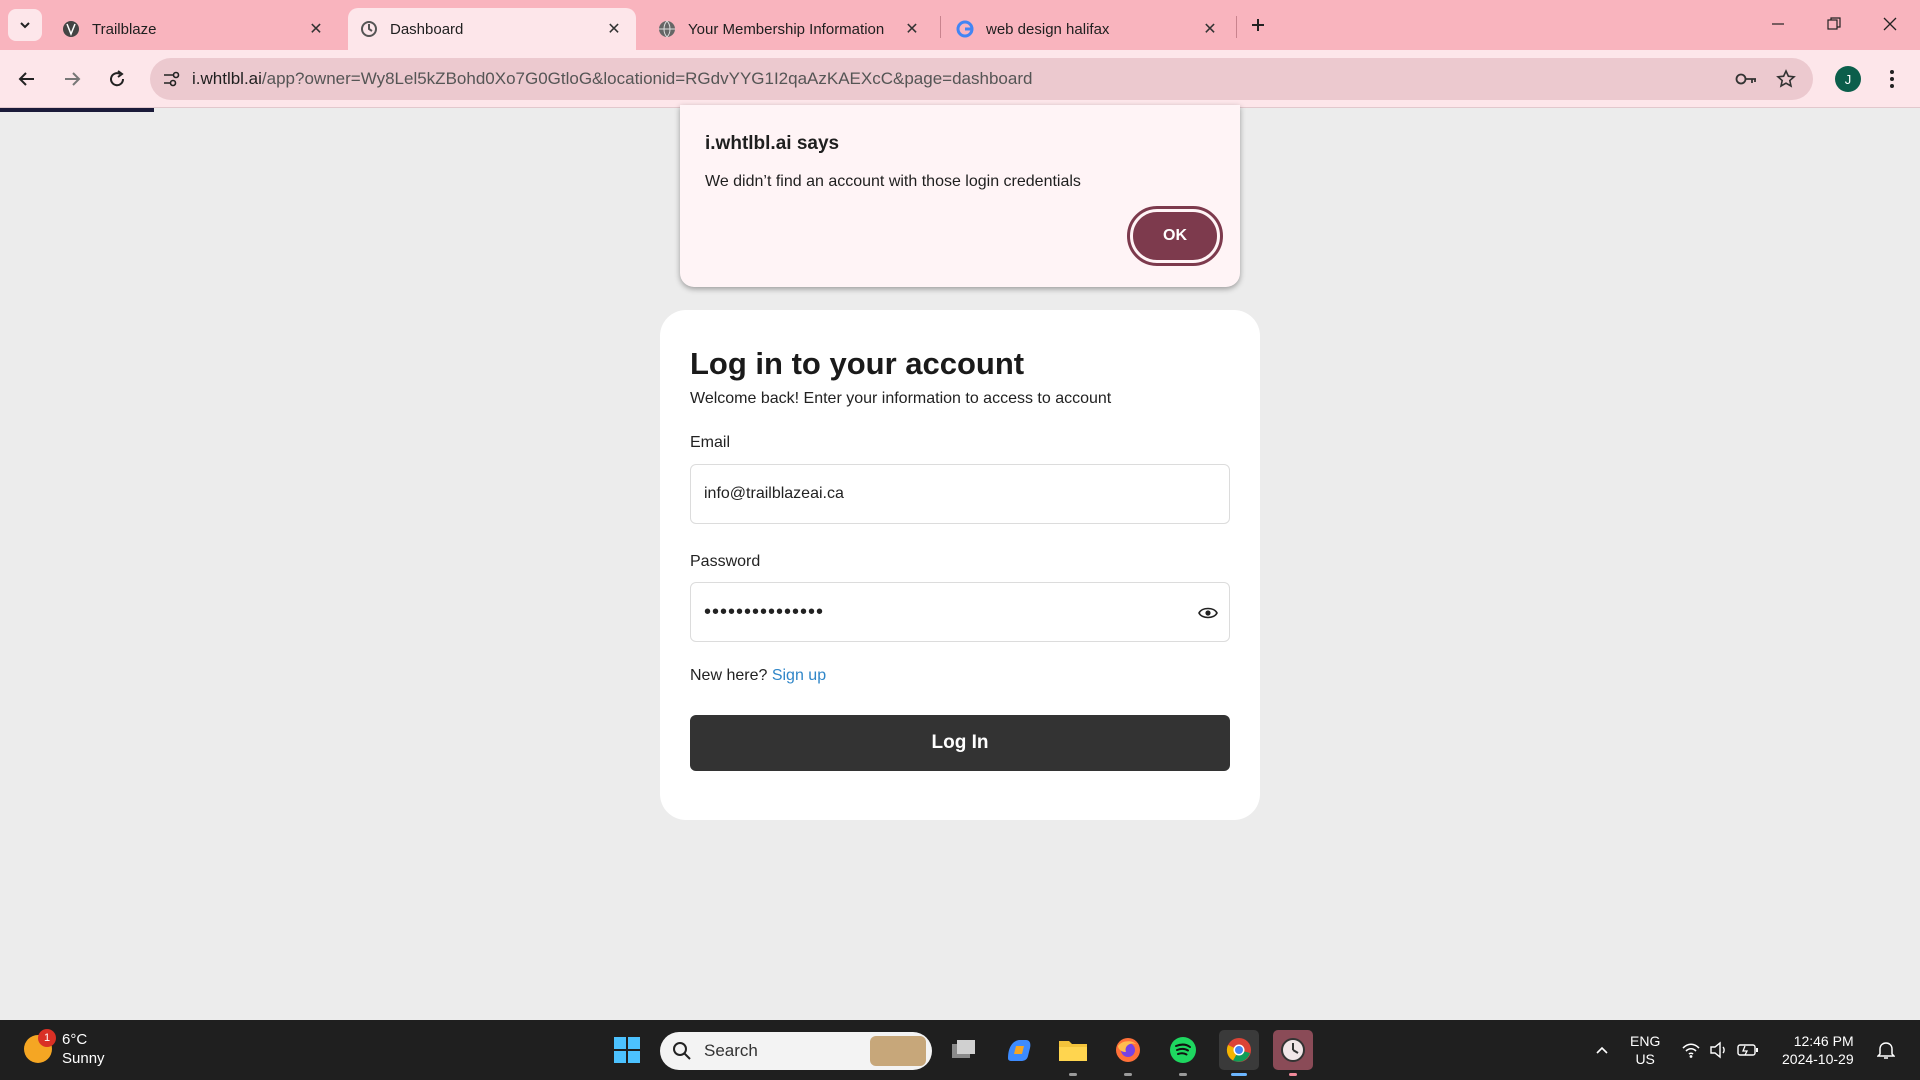  Describe the element at coordinates (772, 143) in the screenshot. I see `dialog-title: i.whtlbl.ai says` at that location.